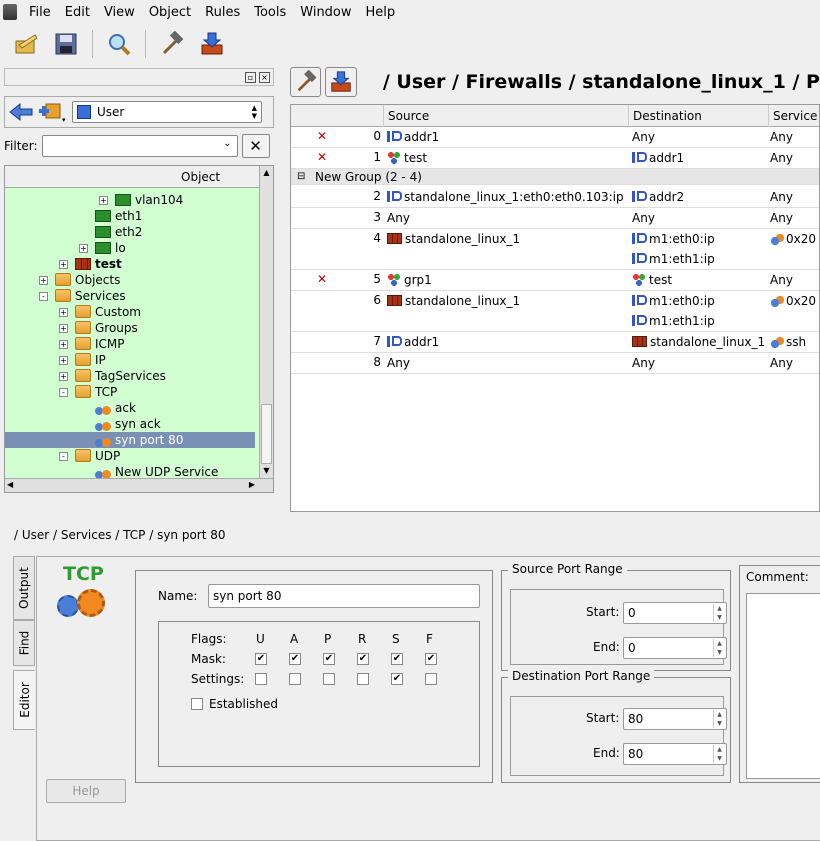 Image resolution: width=820 pixels, height=841 pixels. I want to click on menu-file: File, so click(40, 12).